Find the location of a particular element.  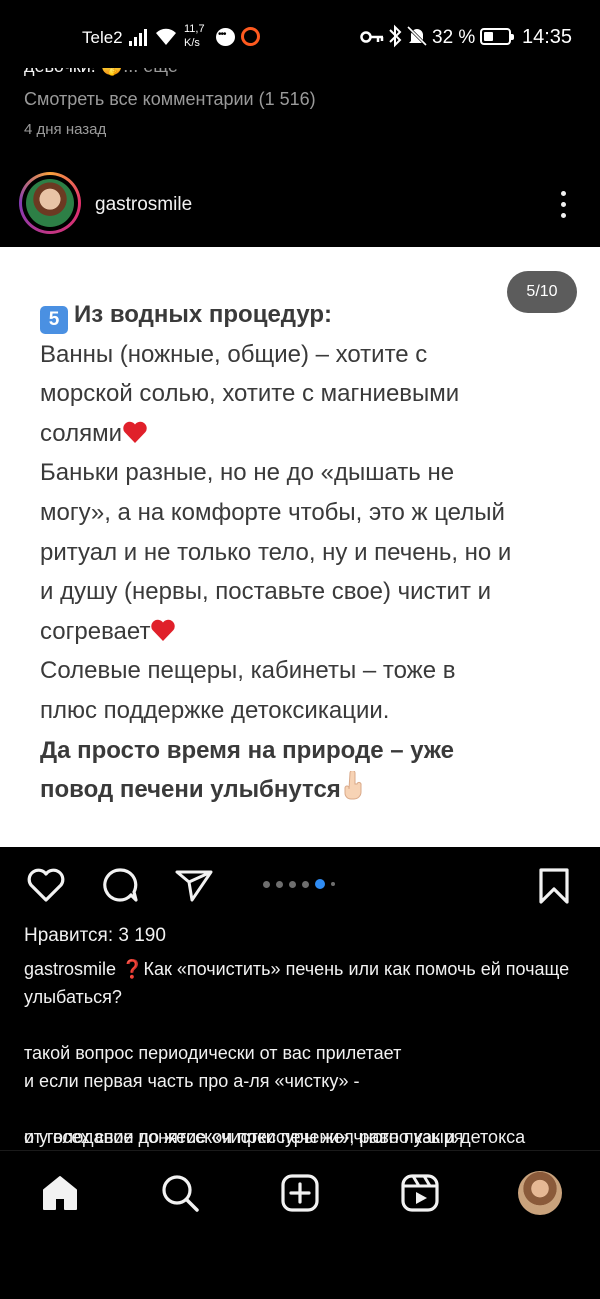

slide-line: Ванны (ножные, общие) – хотите с is located at coordinates (234, 354).